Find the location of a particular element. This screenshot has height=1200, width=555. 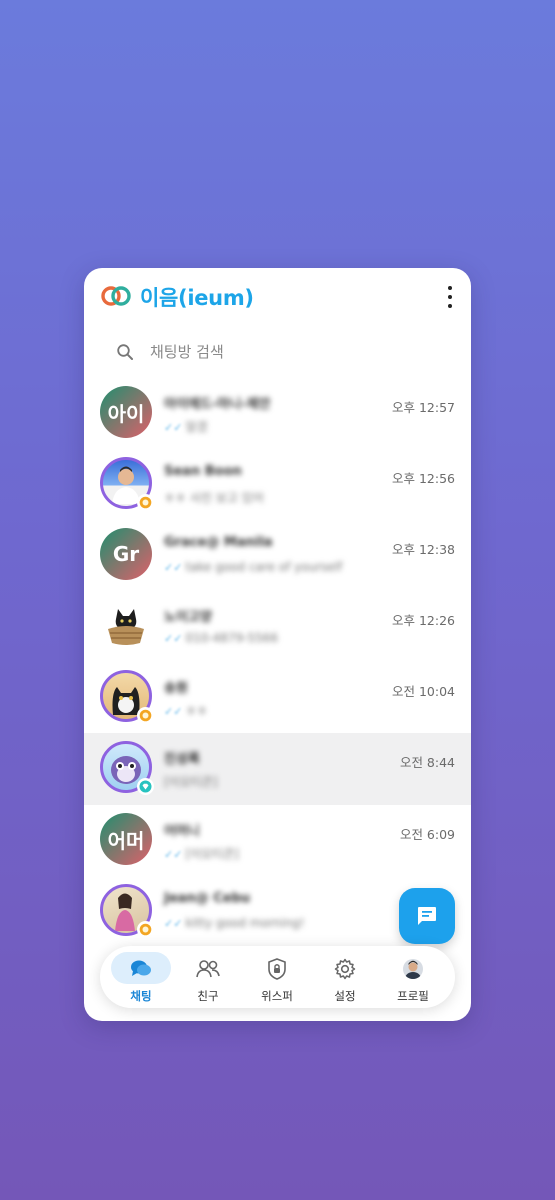

nav-tab-friends: 친구 is located at coordinates (208, 977).